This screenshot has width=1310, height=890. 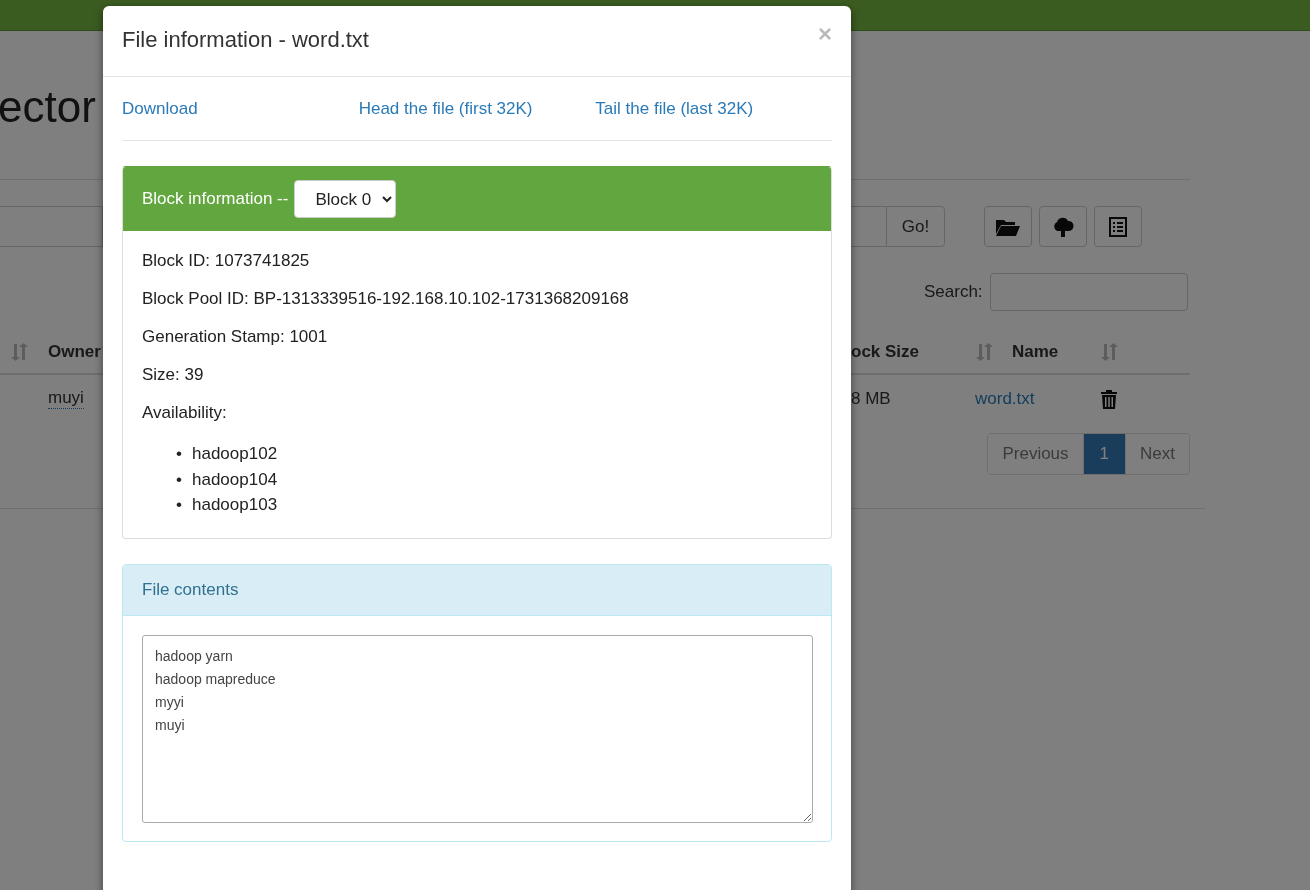 I want to click on list-button, so click(x=1118, y=226).